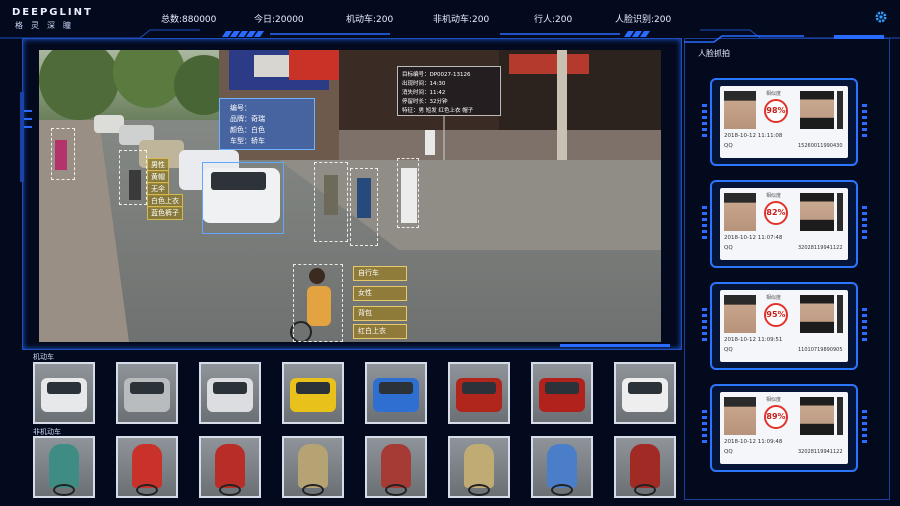 This screenshot has height=506, width=900. Describe the element at coordinates (240, 108) in the screenshot. I see `vehicle-id-label: 编号：` at that location.